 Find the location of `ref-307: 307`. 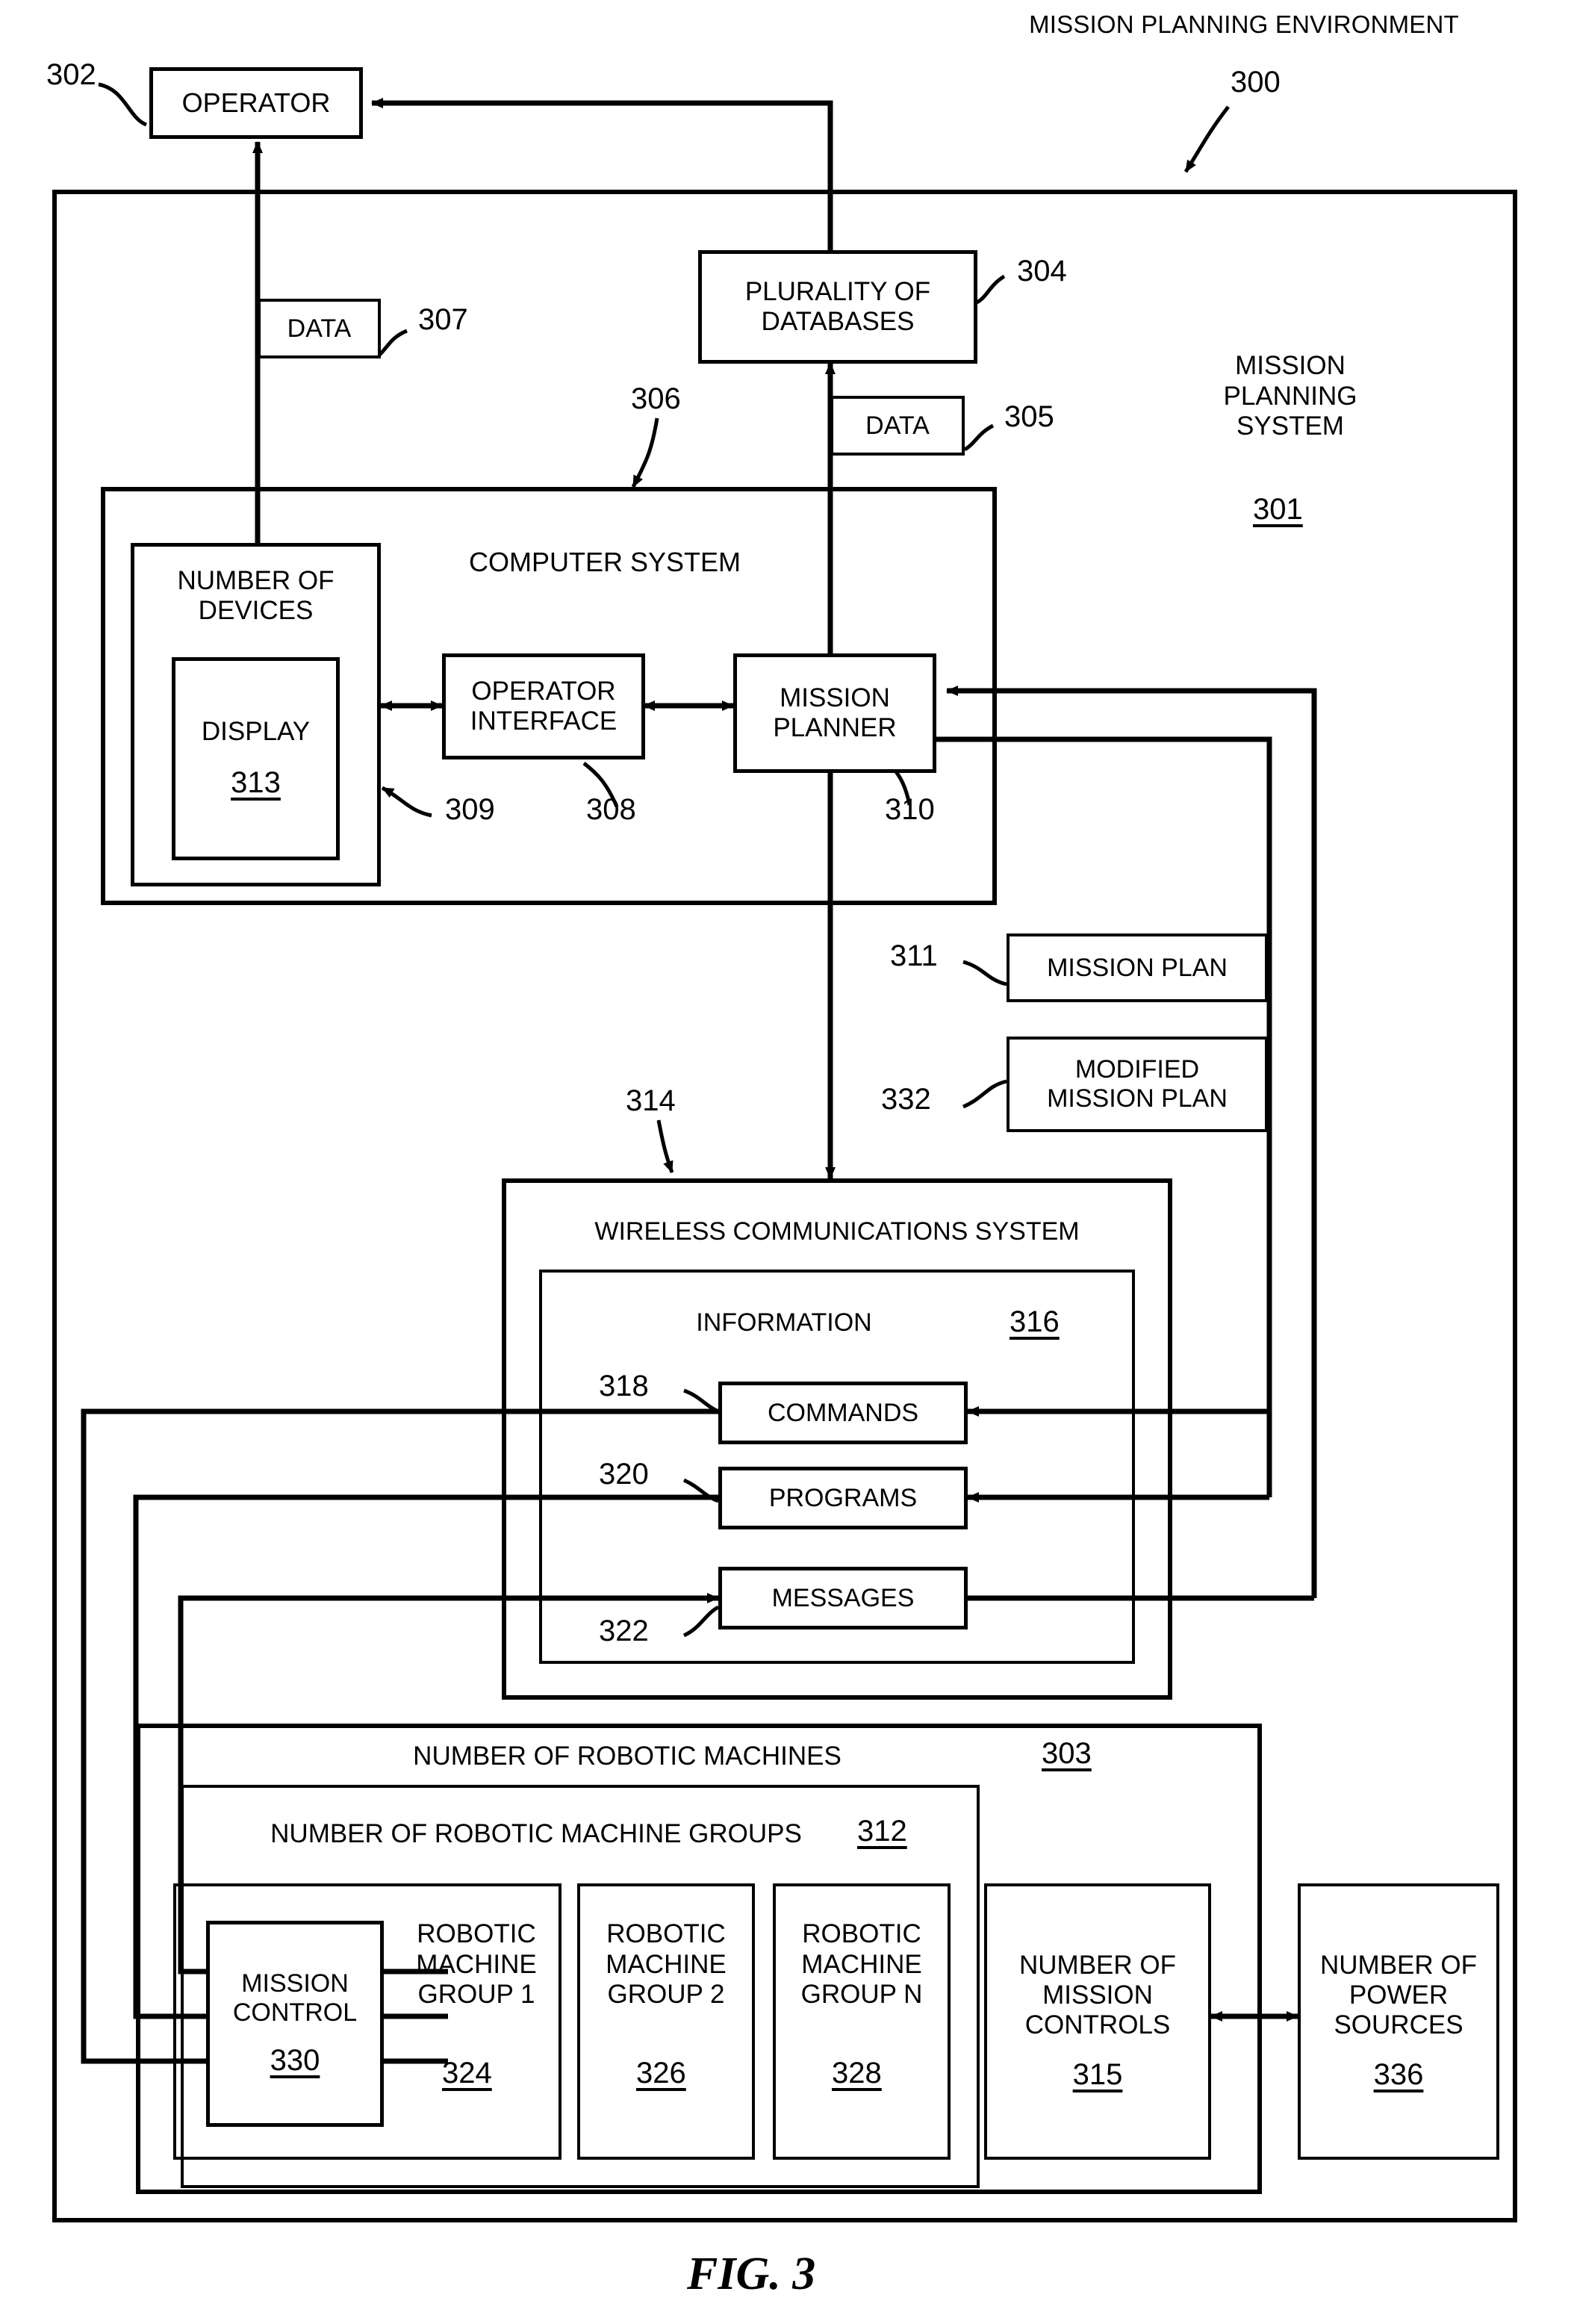

ref-307: 307 is located at coordinates (443, 319).